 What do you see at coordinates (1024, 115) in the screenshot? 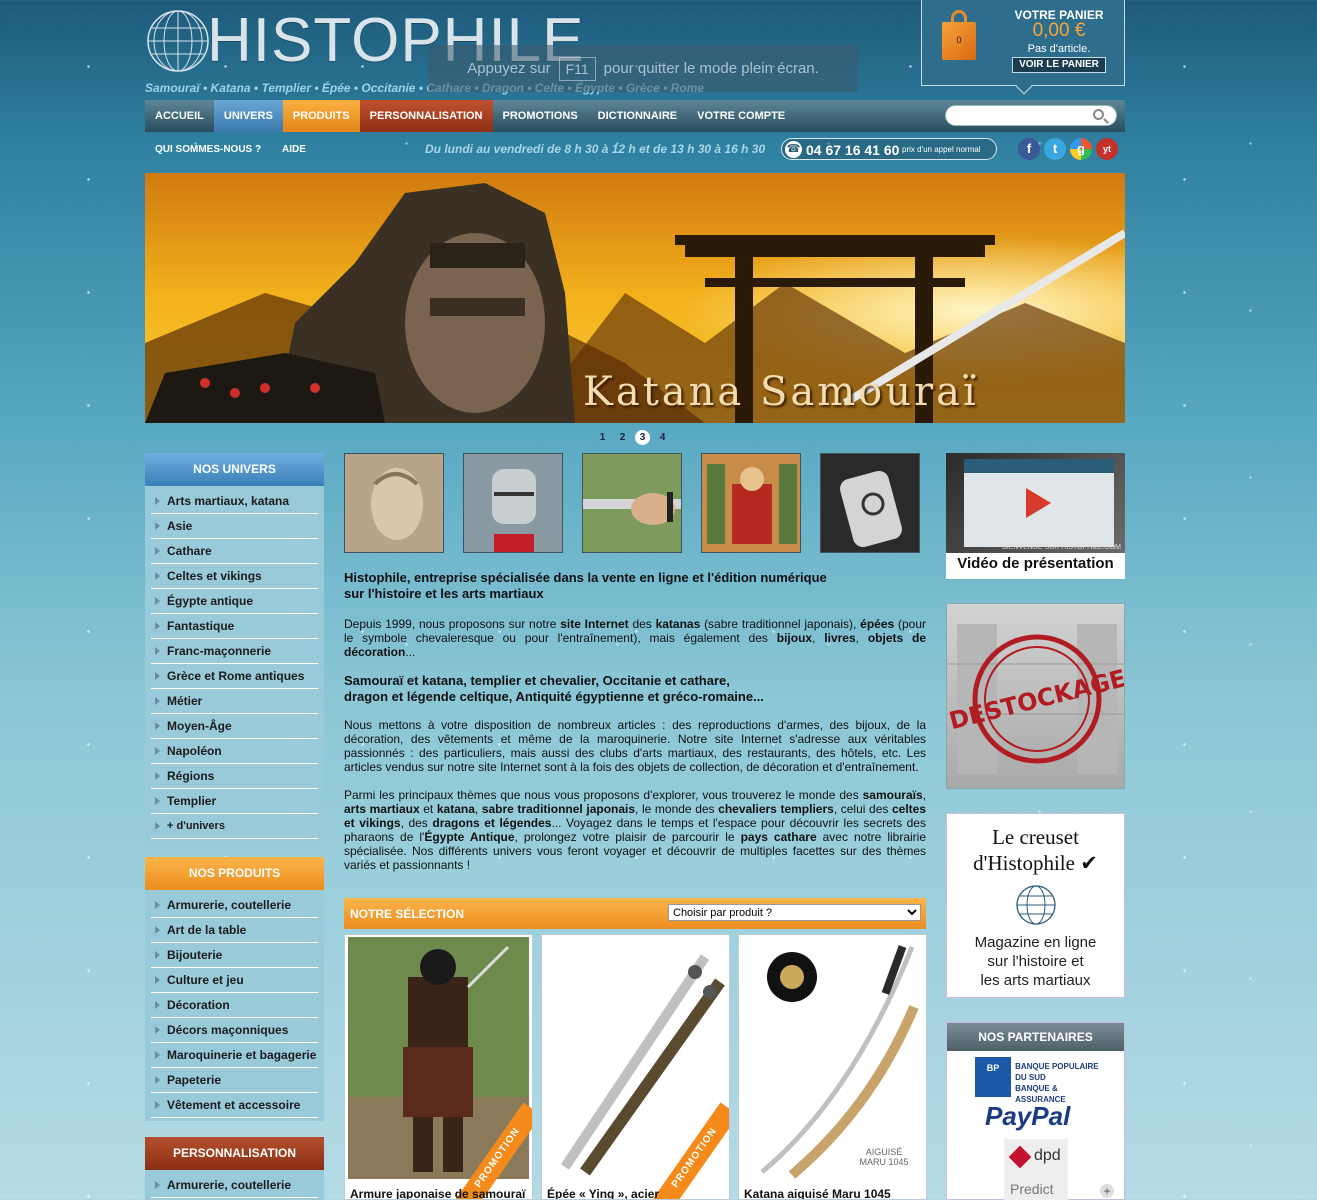
I see `search-input` at bounding box center [1024, 115].